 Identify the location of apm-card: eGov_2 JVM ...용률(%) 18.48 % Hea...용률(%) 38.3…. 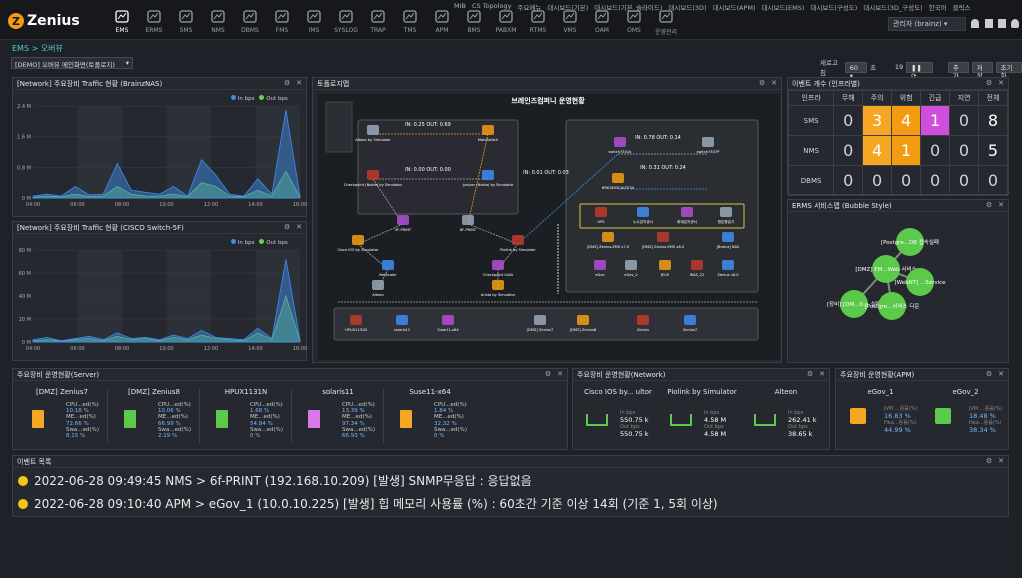
(965, 417).